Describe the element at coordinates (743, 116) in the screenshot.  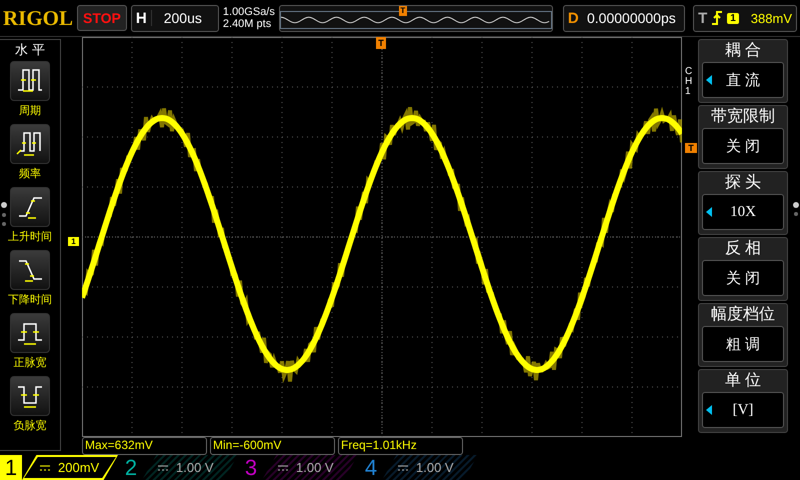
I see `menu-title: 带宽限制` at that location.